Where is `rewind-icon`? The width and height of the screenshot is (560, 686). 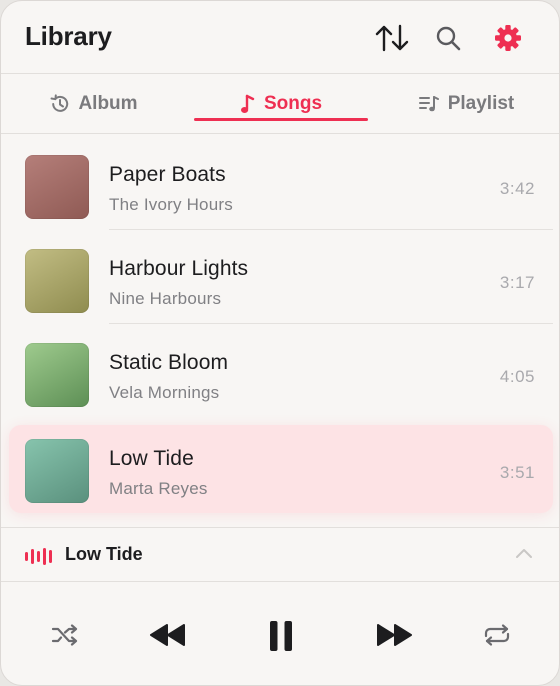
rewind-icon is located at coordinates (167, 635).